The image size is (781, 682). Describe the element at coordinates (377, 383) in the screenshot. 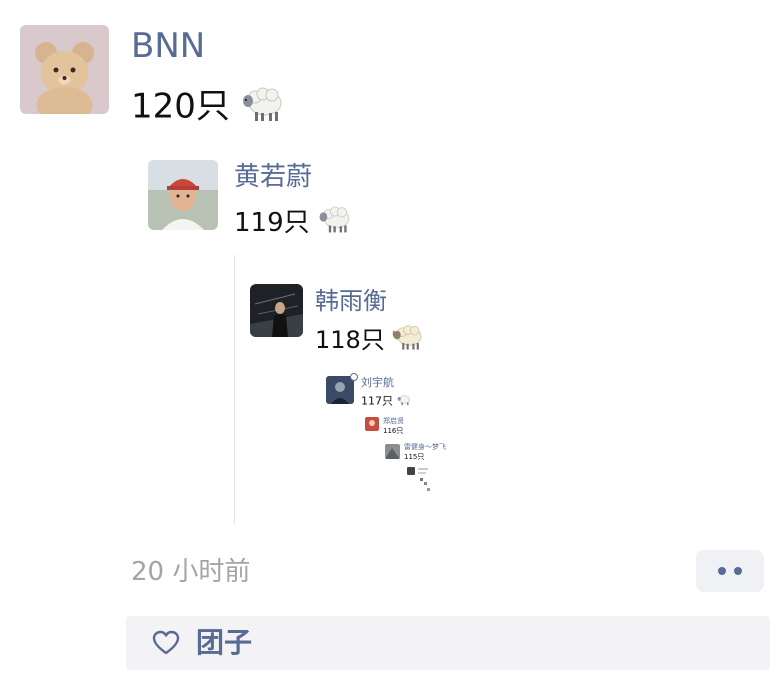

I see `reply-author-name: 刘宇航` at that location.